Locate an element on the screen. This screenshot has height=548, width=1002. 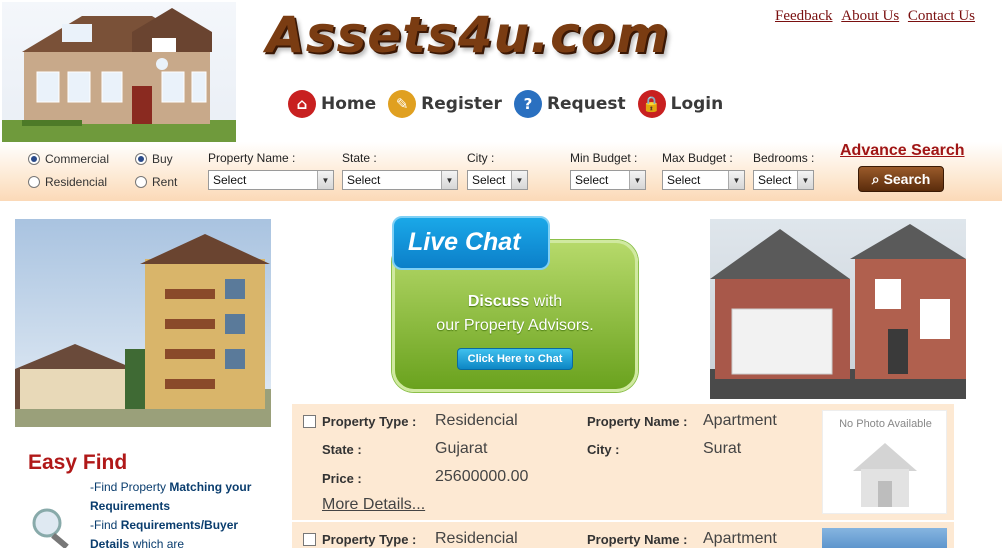
nav-register: ✎ Register is located at coordinates (445, 104).